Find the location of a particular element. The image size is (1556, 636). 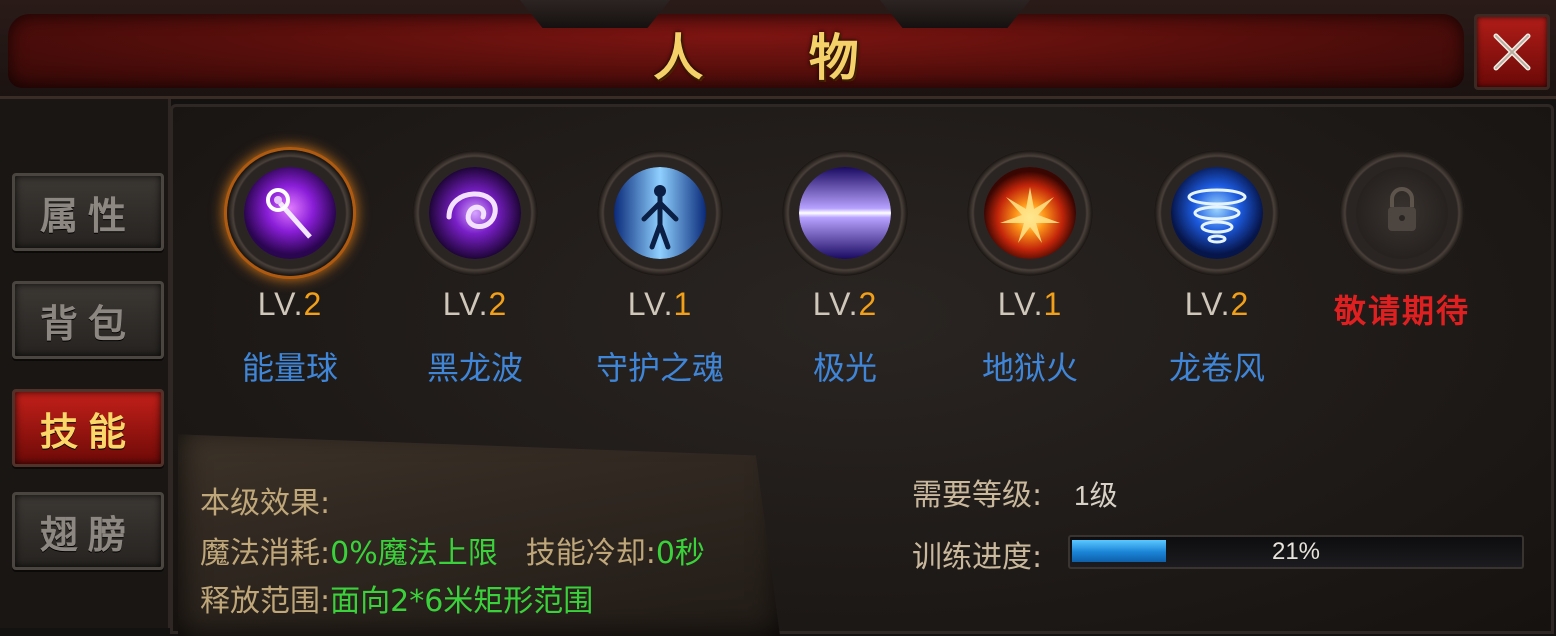

skill-name: 极光 is located at coordinates (844, 368).